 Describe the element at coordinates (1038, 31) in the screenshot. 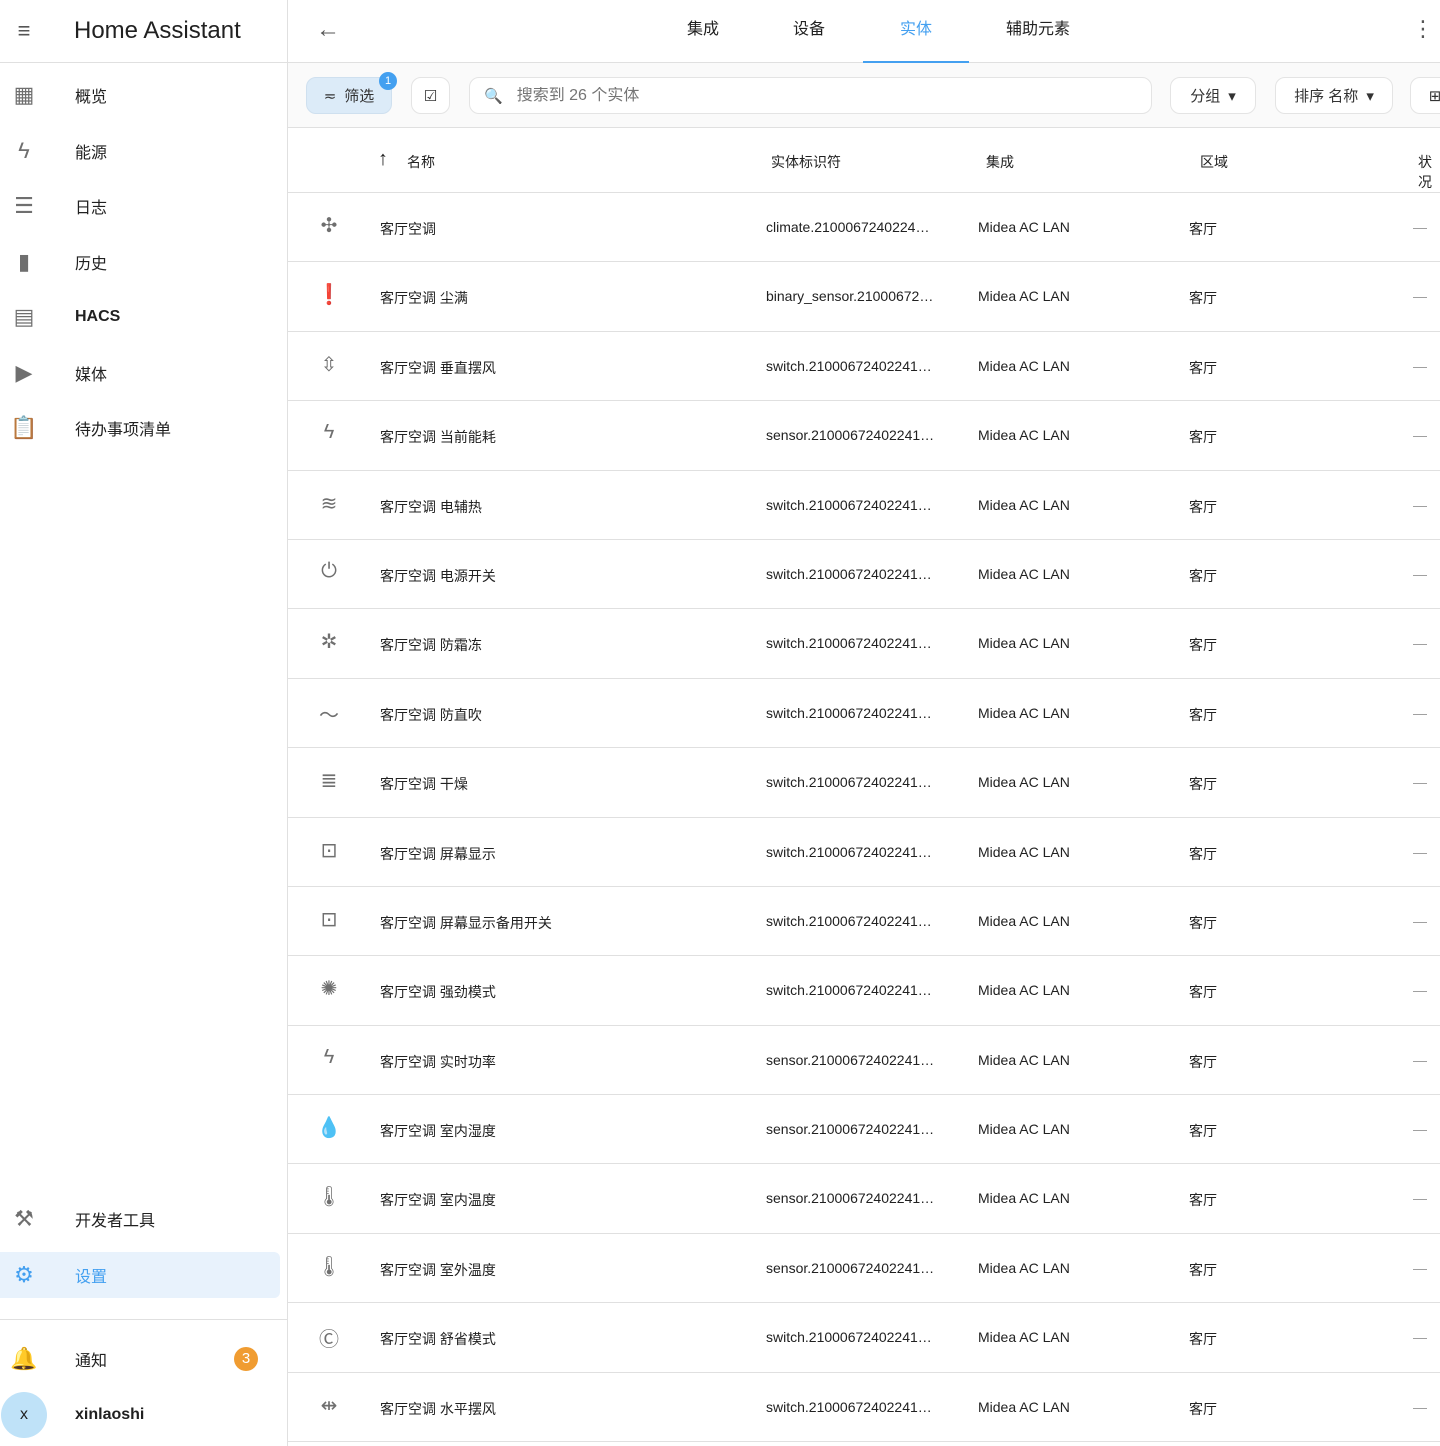

I see `tab-helpers: 辅助元素` at that location.